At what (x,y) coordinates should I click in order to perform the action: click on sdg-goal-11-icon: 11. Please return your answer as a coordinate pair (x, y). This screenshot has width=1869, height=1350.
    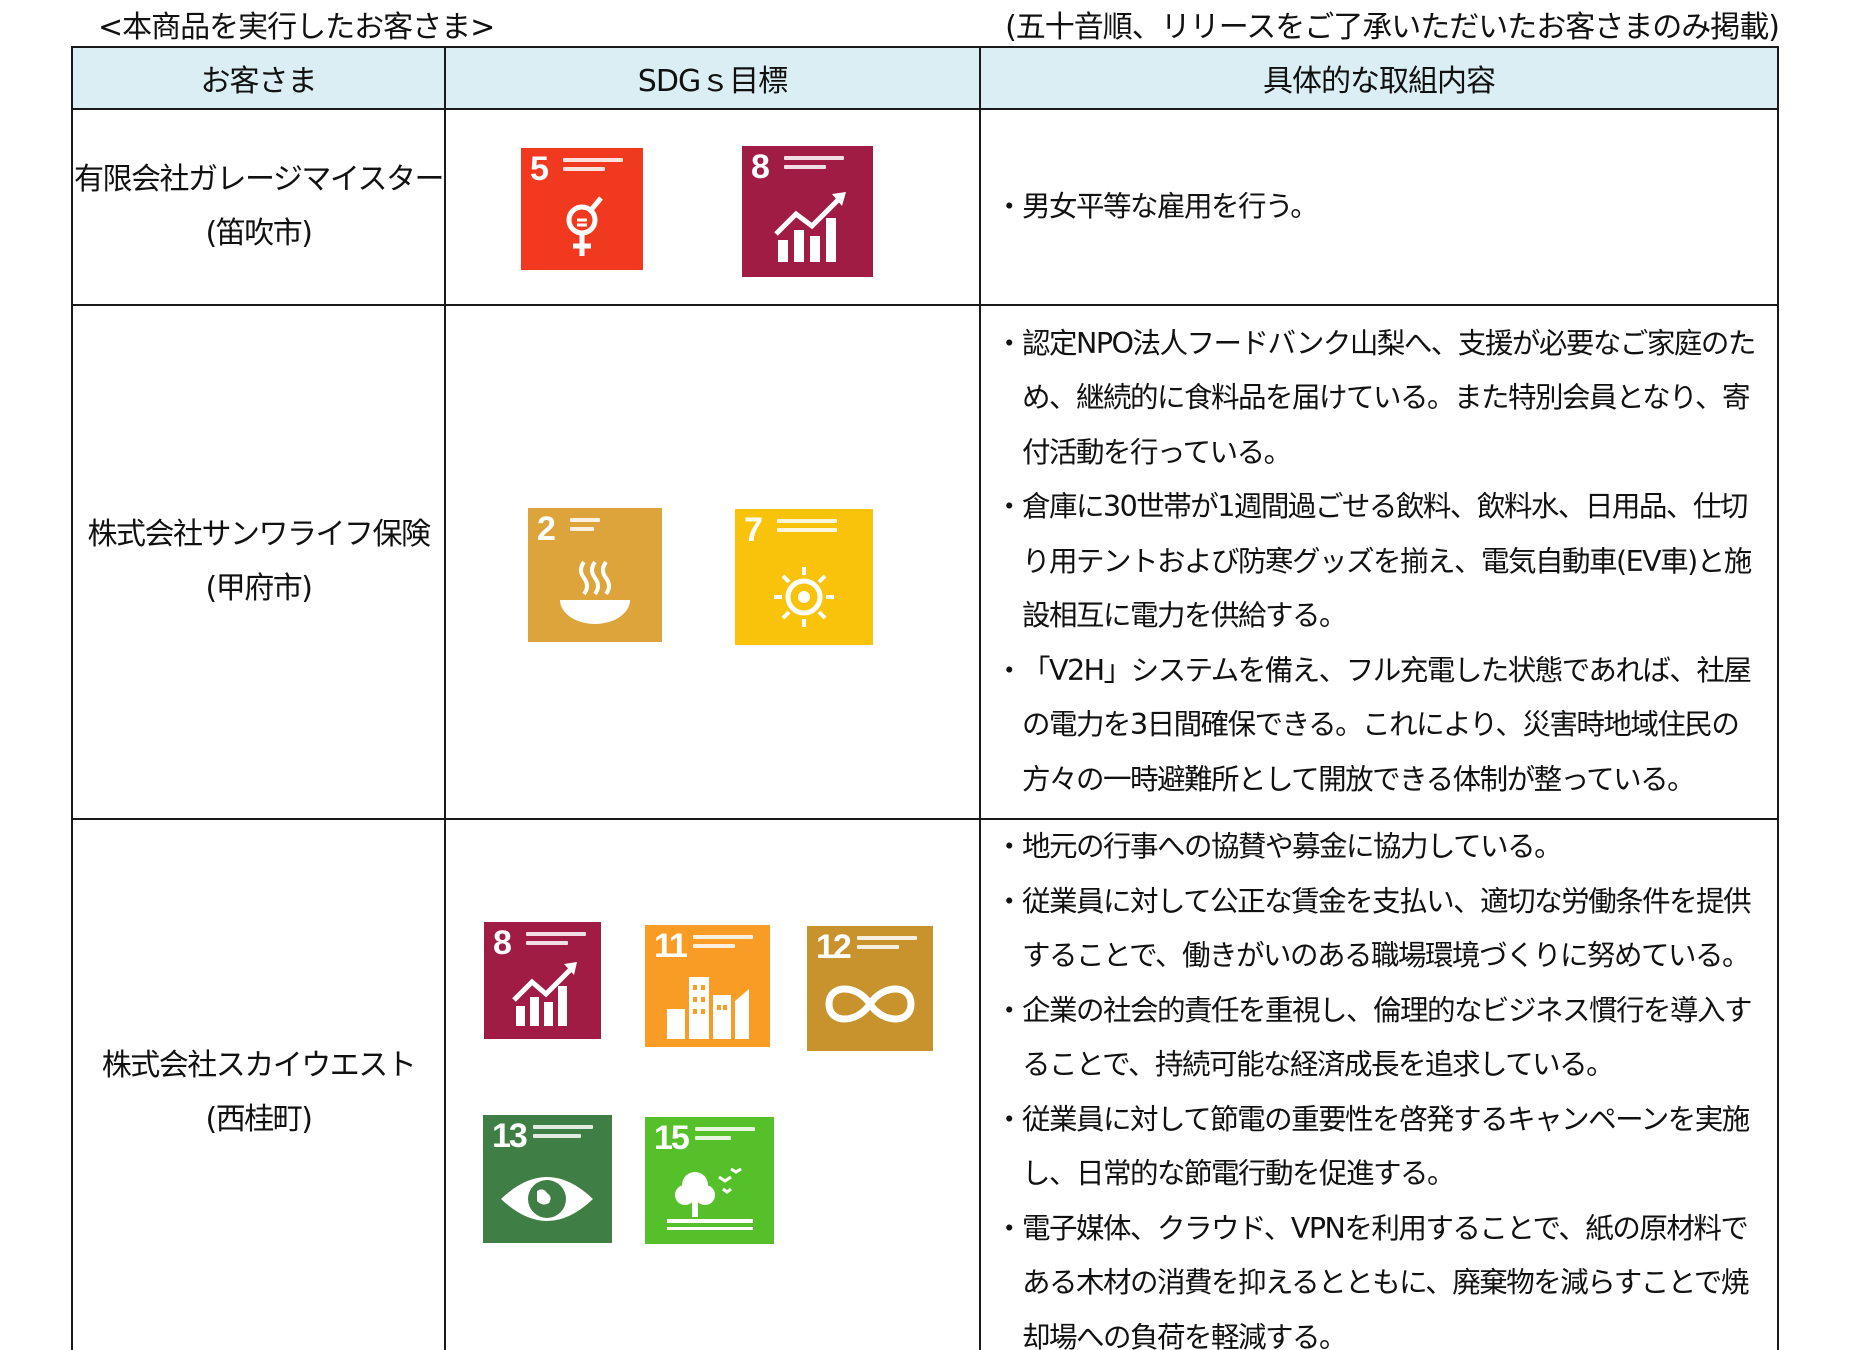
    Looking at the image, I should click on (707, 986).